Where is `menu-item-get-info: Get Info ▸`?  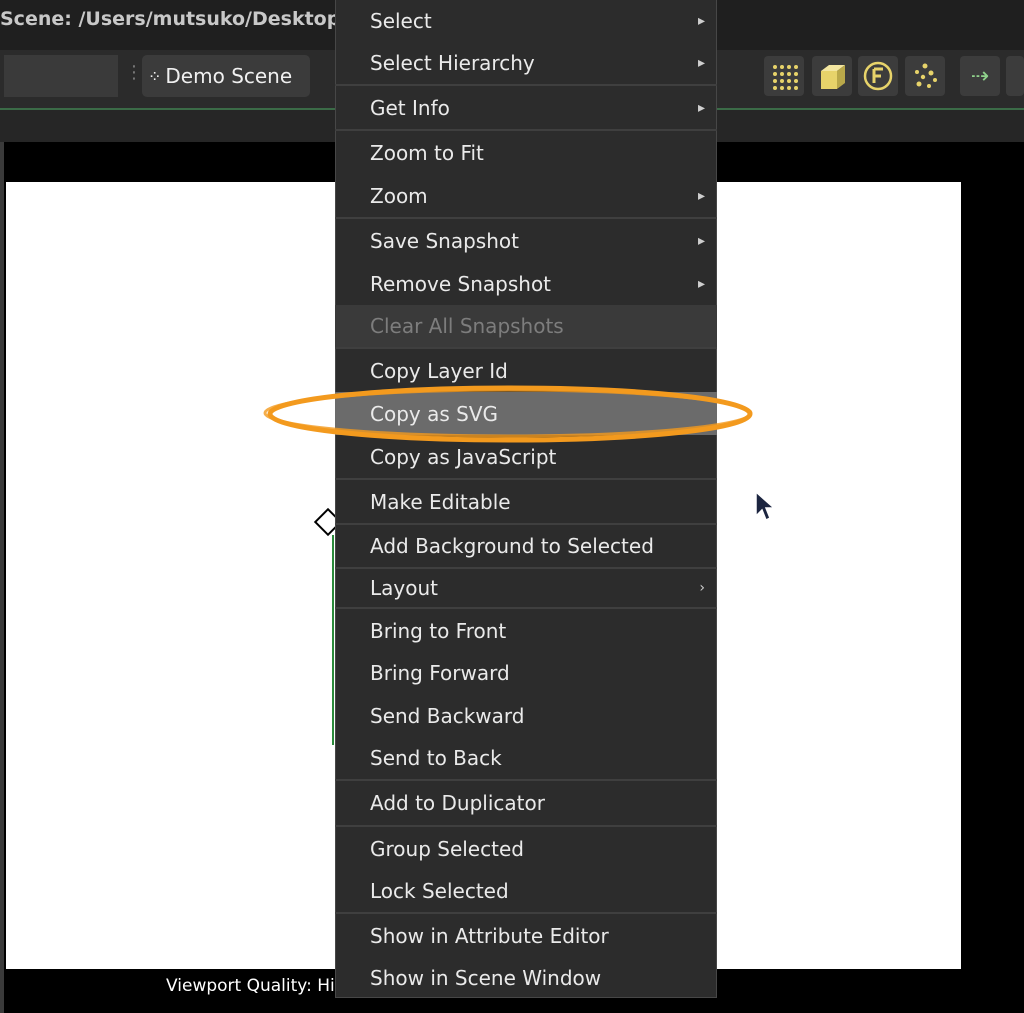 menu-item-get-info: Get Info ▸ is located at coordinates (526, 107).